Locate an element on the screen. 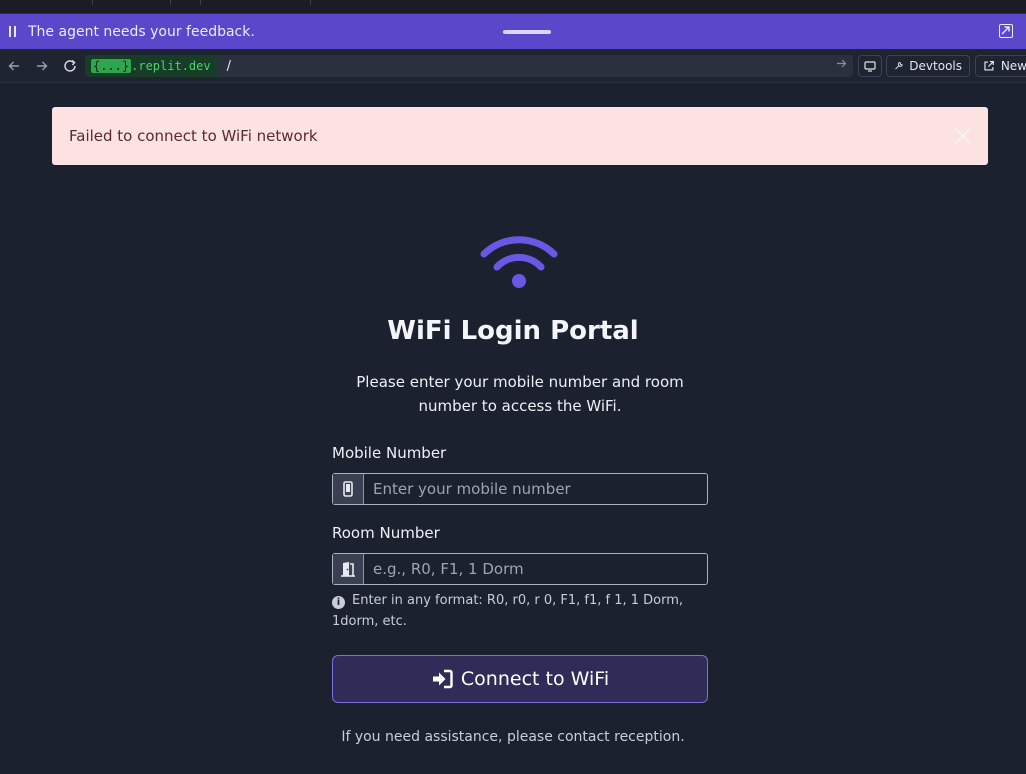  domain-brace: {...} is located at coordinates (111, 66).